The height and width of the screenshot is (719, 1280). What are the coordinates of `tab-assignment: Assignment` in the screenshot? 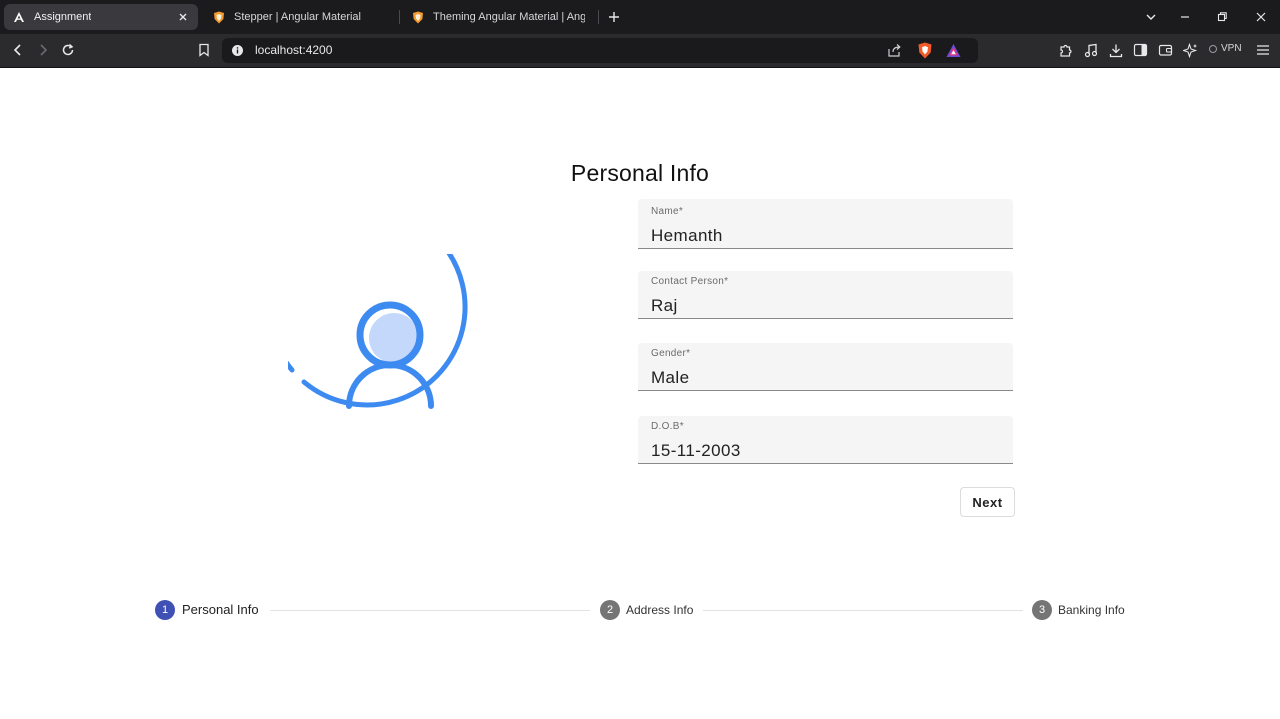 It's located at (101, 17).